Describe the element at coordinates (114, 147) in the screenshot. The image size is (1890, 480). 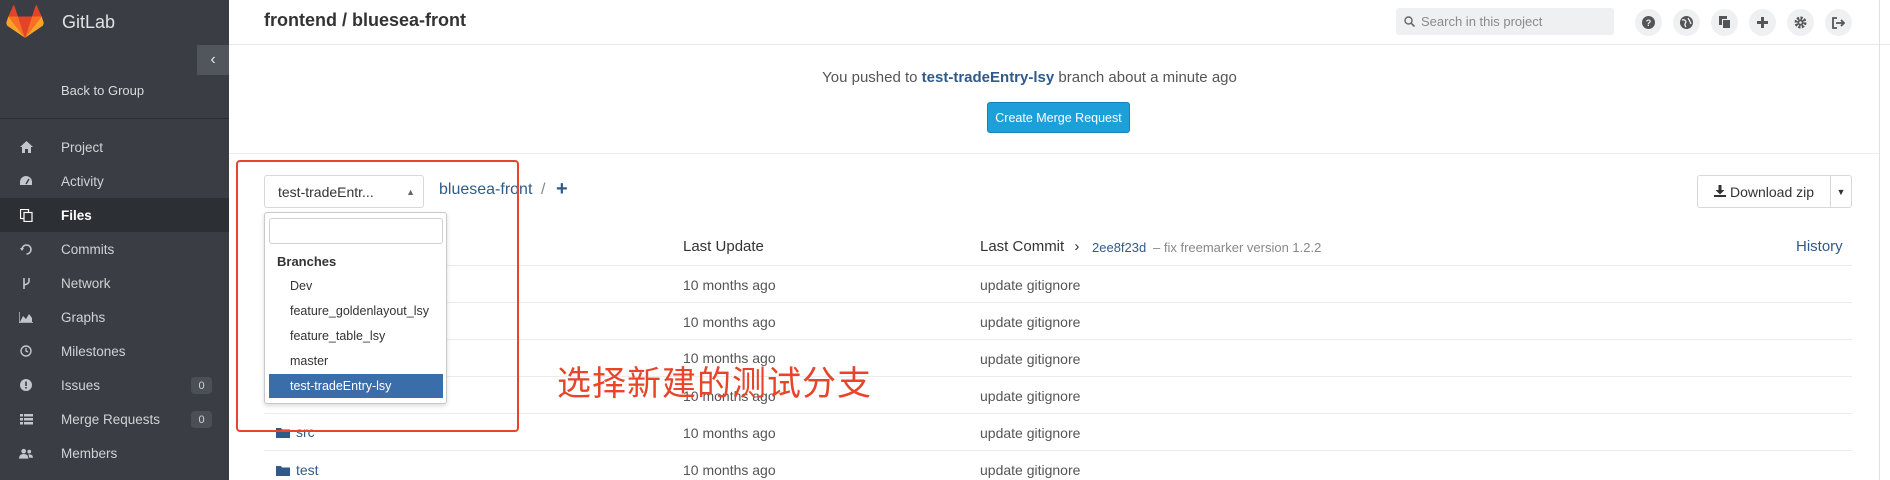
I see `sidebar-item-project: Project` at that location.